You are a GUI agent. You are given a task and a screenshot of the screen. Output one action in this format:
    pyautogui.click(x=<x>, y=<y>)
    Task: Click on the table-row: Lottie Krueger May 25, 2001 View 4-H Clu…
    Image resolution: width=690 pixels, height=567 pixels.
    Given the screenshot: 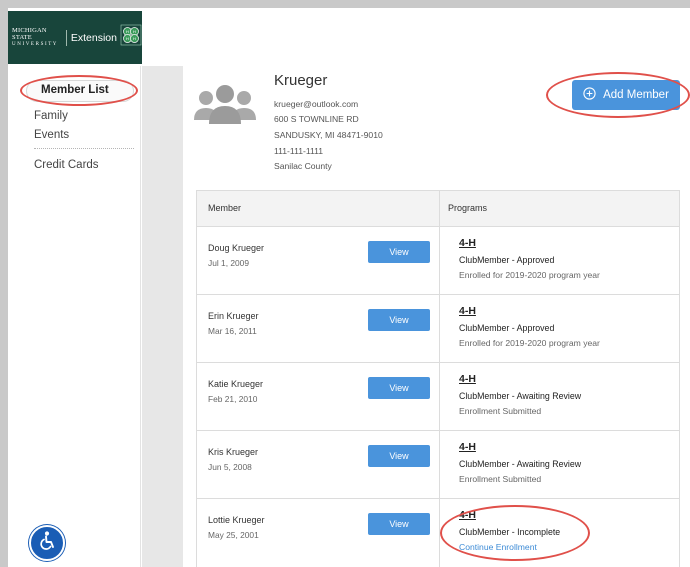 What is the action you would take?
    pyautogui.click(x=438, y=533)
    